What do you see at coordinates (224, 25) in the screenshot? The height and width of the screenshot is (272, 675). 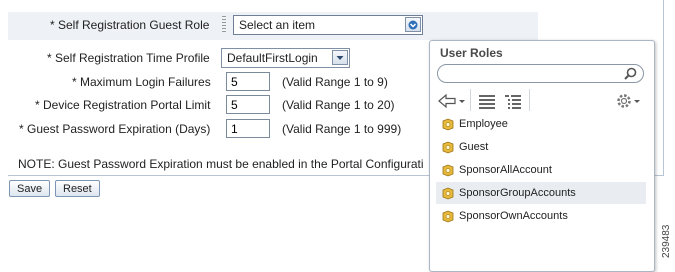 I see `drag-handle-icon` at bounding box center [224, 25].